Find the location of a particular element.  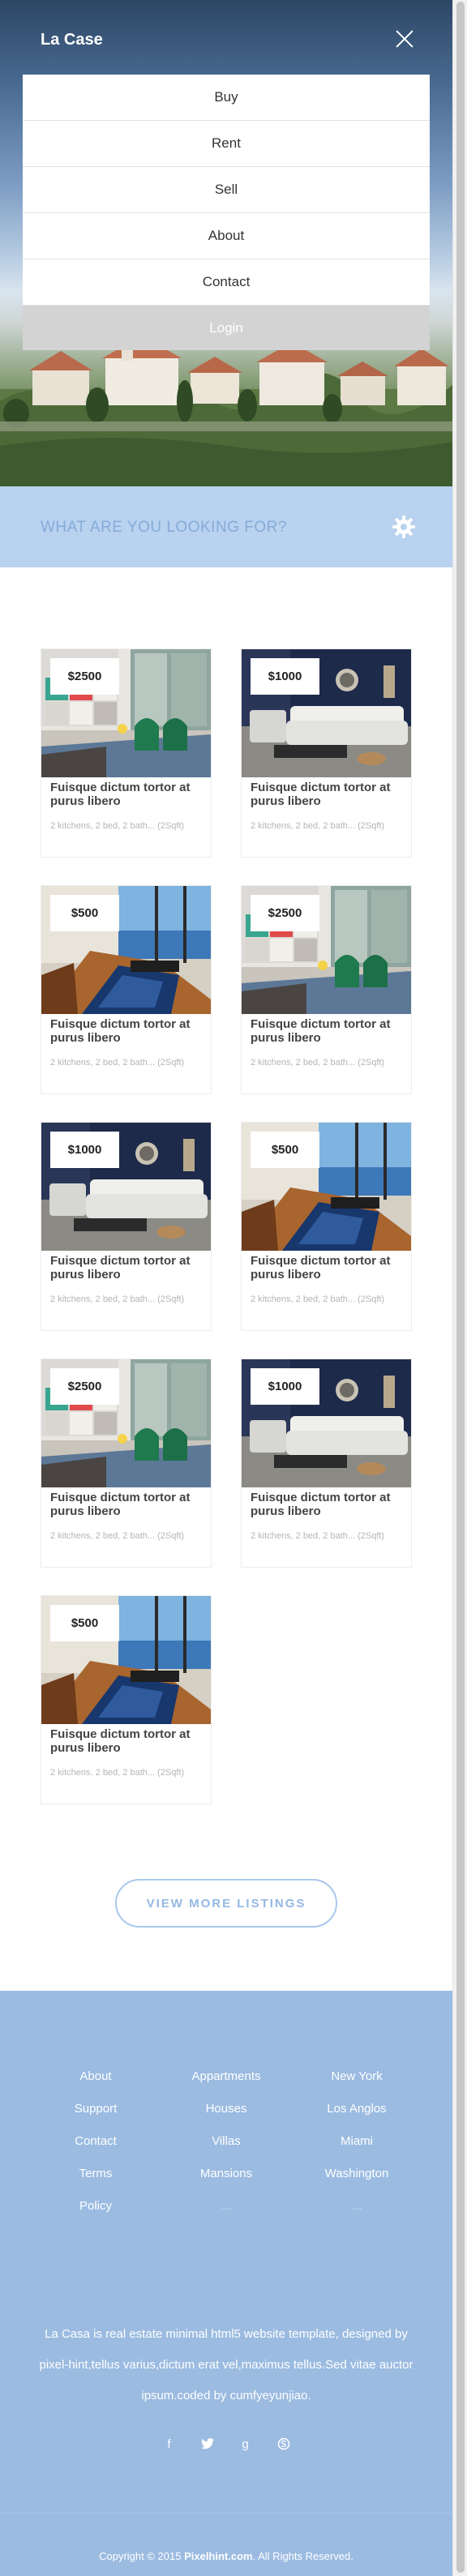

footer-link-new-york: New York is located at coordinates (357, 2085).